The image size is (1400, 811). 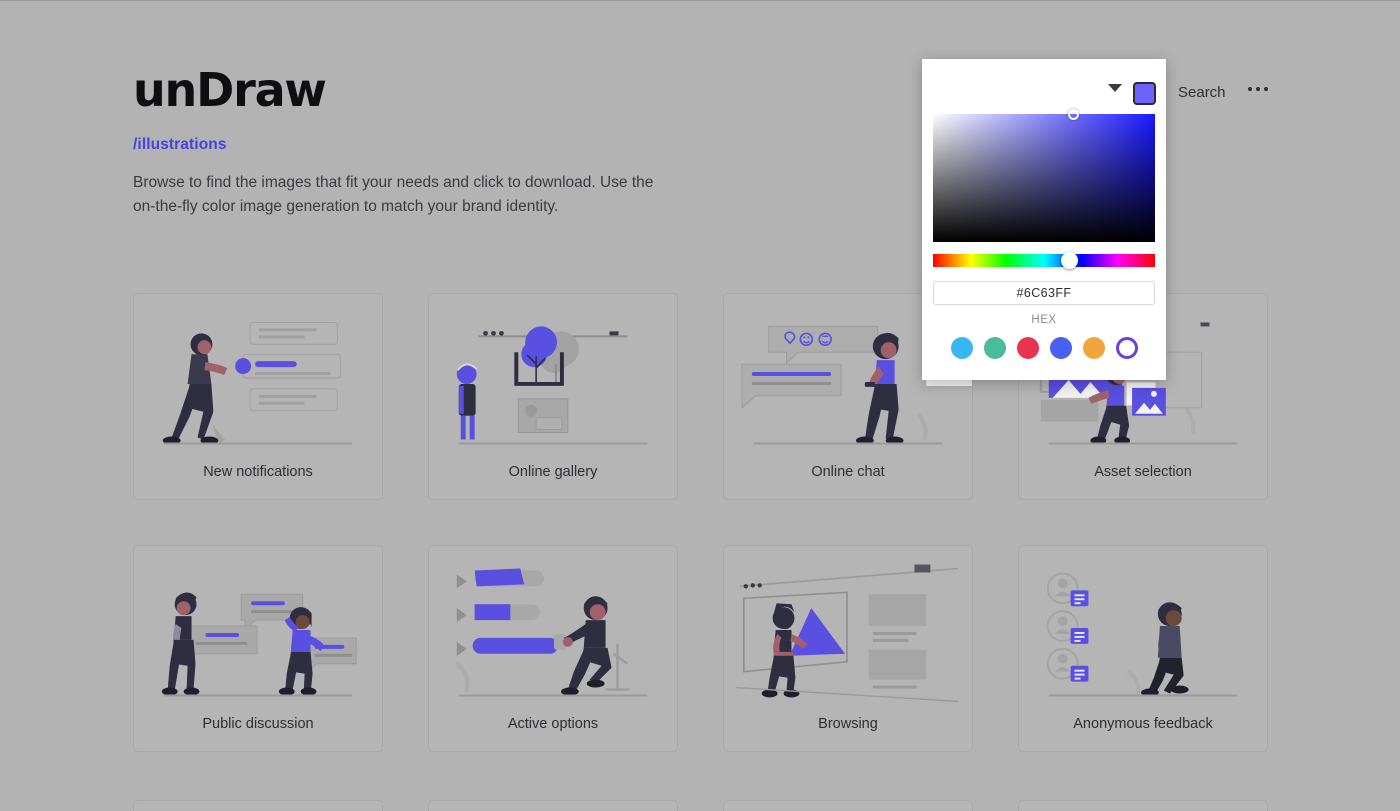 I want to click on chevron-down-icon, so click(x=1115, y=88).